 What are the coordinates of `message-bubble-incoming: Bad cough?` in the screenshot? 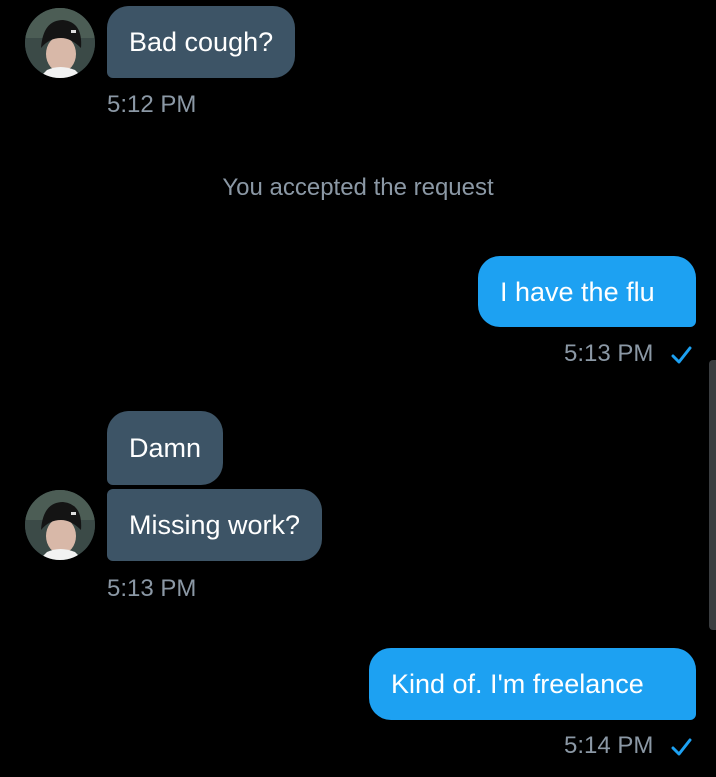 It's located at (201, 42).